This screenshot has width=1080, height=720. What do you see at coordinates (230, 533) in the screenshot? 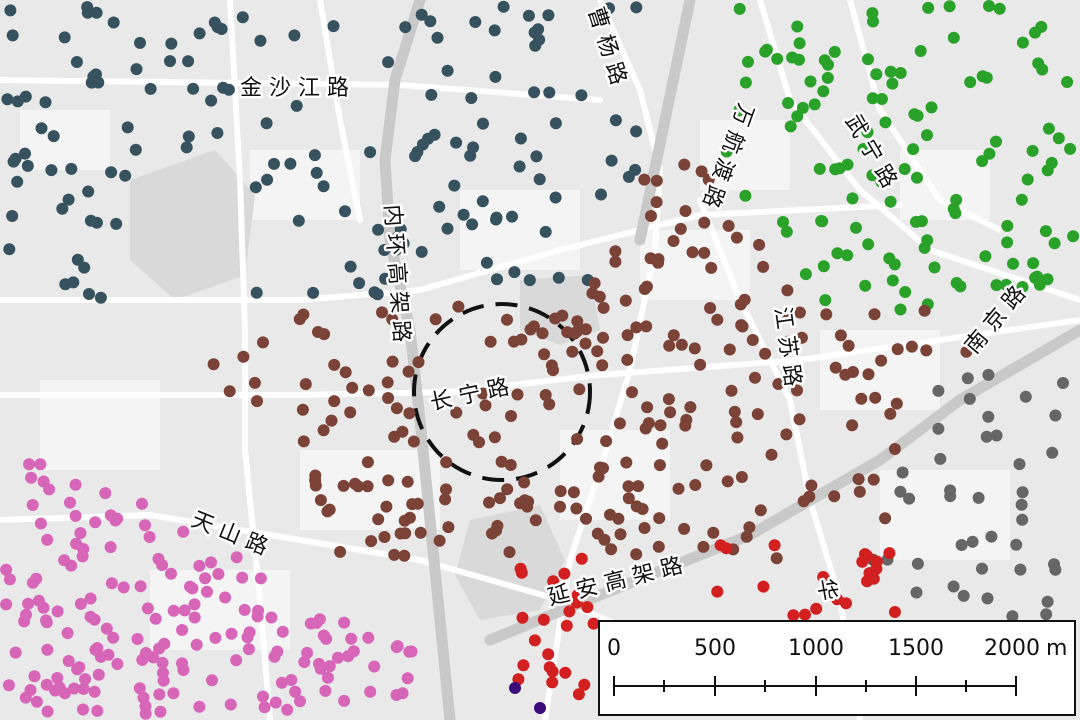
I see `road-label-tianshan: 天 山 路` at bounding box center [230, 533].